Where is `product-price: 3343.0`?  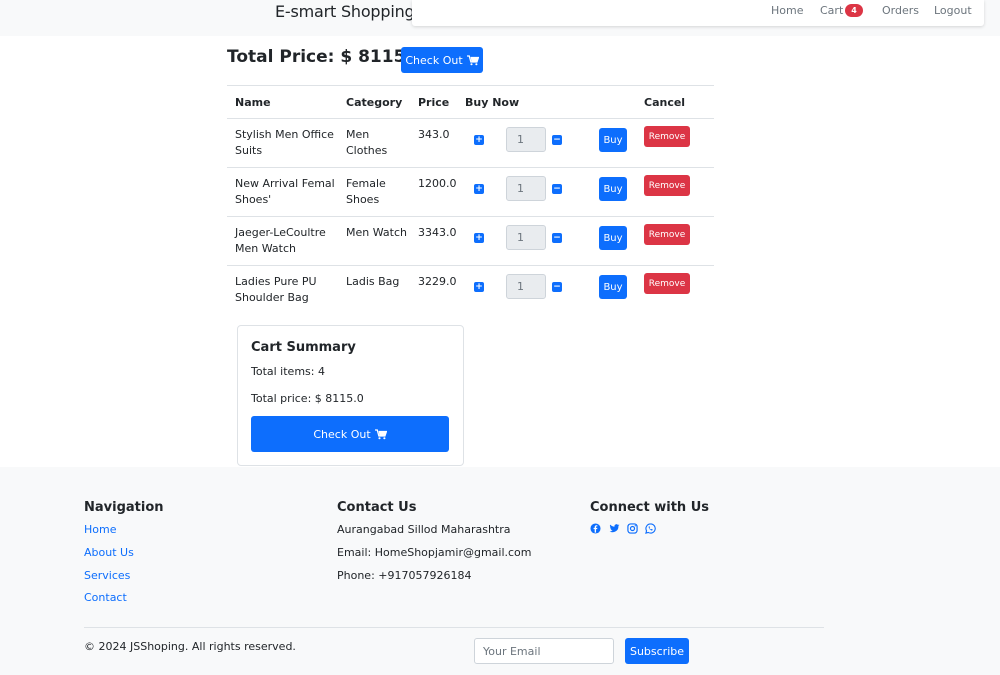
product-price: 3343.0 is located at coordinates (437, 232).